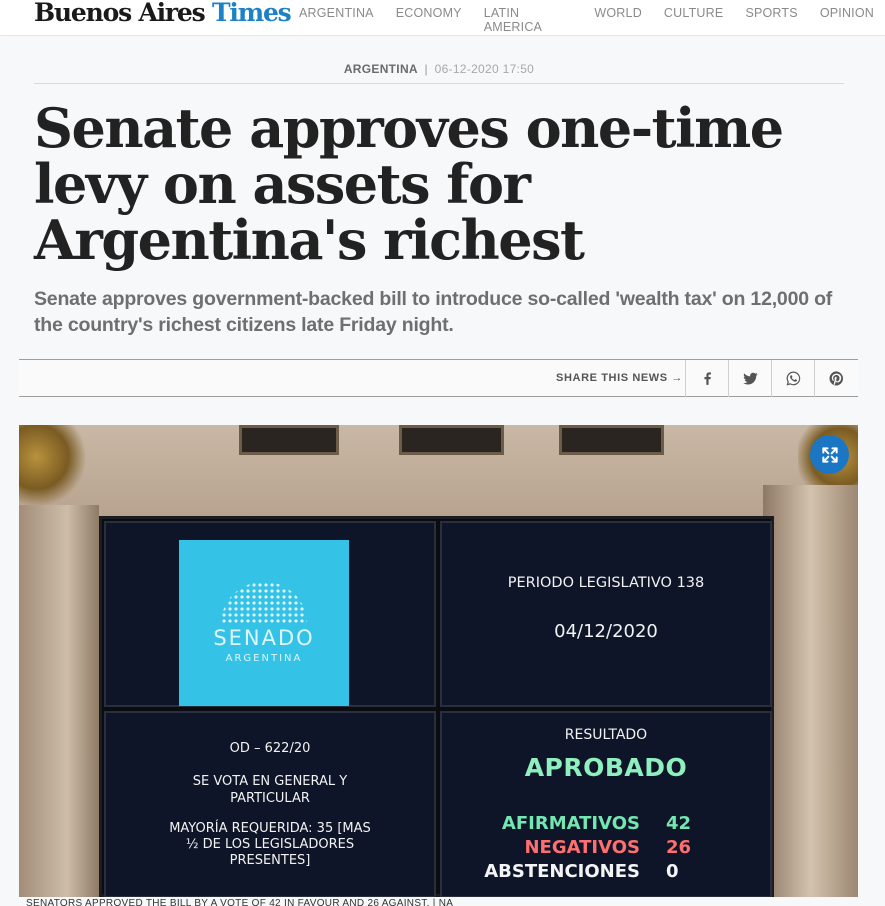  What do you see at coordinates (252, 13) in the screenshot?
I see `logo-text-times: Times` at bounding box center [252, 13].